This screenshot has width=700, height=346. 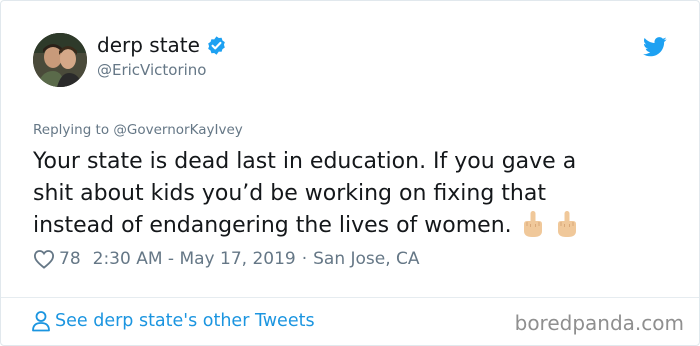 I want to click on tweet-timestamp: 2:30 AM - May 17, 2019, so click(x=194, y=259).